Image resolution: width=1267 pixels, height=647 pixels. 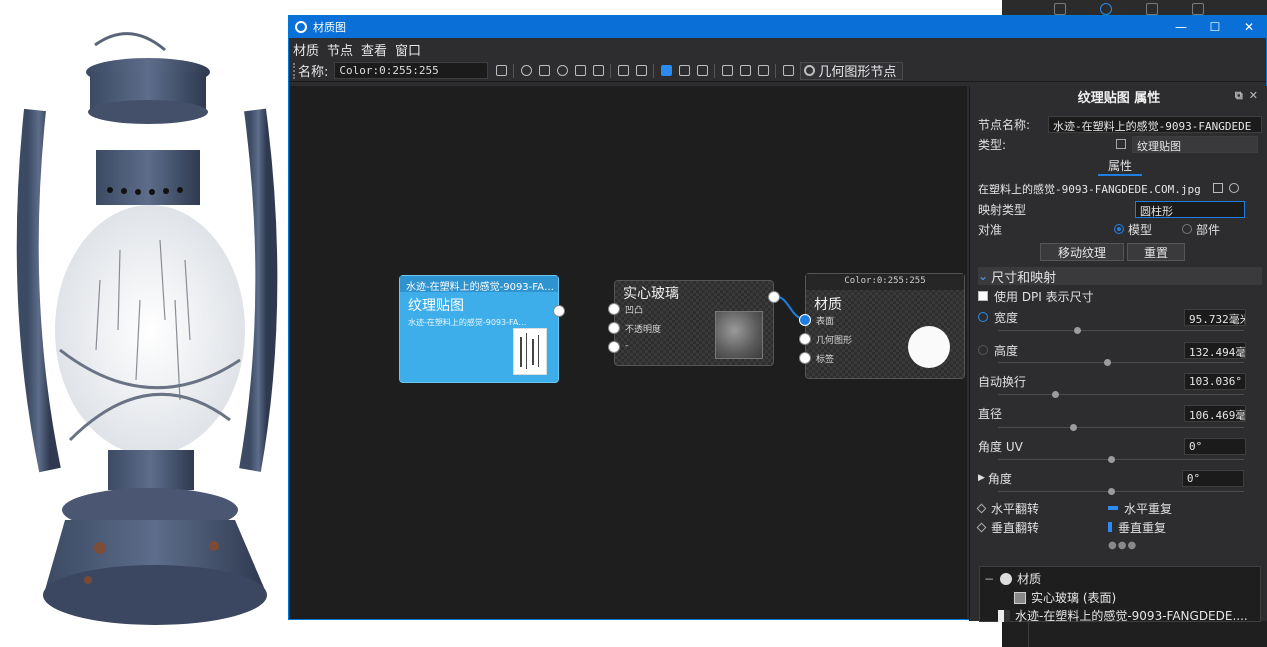 What do you see at coordinates (294, 70) in the screenshot?
I see `toolbar-grip` at bounding box center [294, 70].